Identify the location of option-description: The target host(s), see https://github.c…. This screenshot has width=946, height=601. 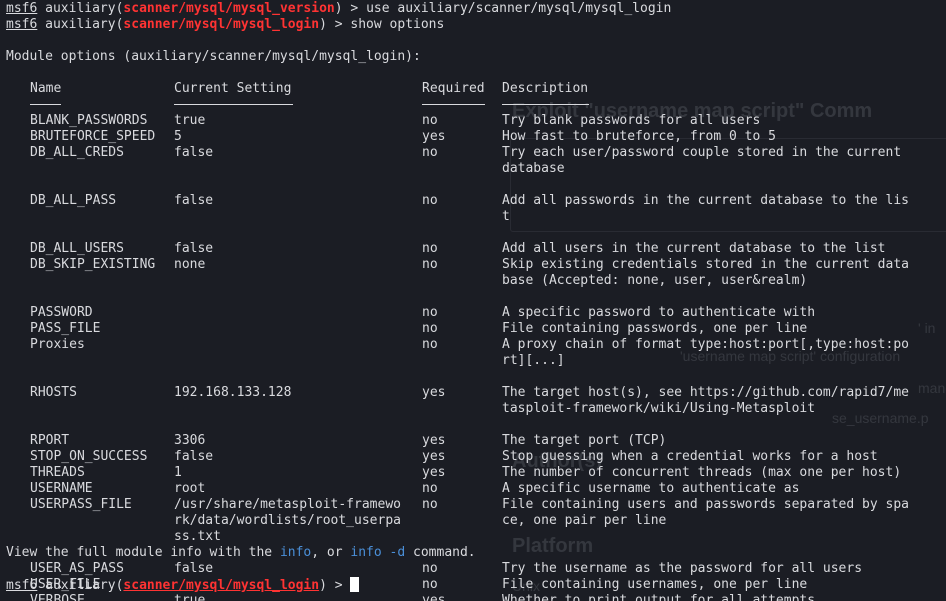
(705, 392).